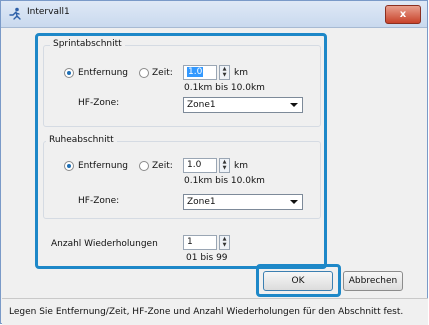  I want to click on repeats-label: Anzahl Wiederholungen, so click(104, 244).